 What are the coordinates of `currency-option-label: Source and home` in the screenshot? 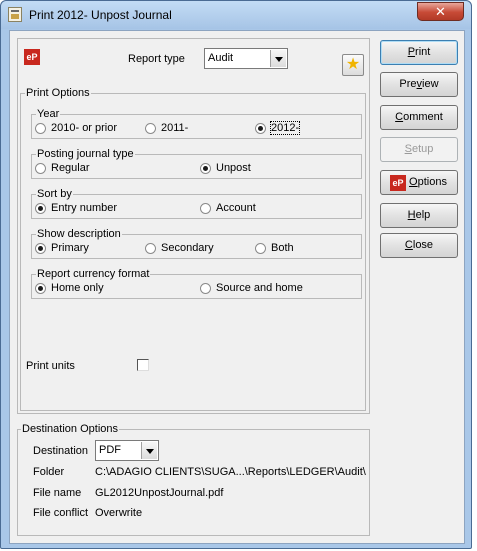 It's located at (259, 288).